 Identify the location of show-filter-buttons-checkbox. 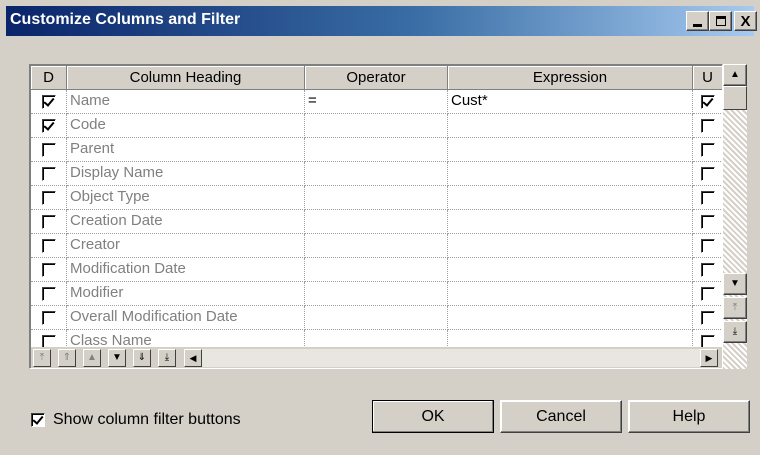
(38, 420).